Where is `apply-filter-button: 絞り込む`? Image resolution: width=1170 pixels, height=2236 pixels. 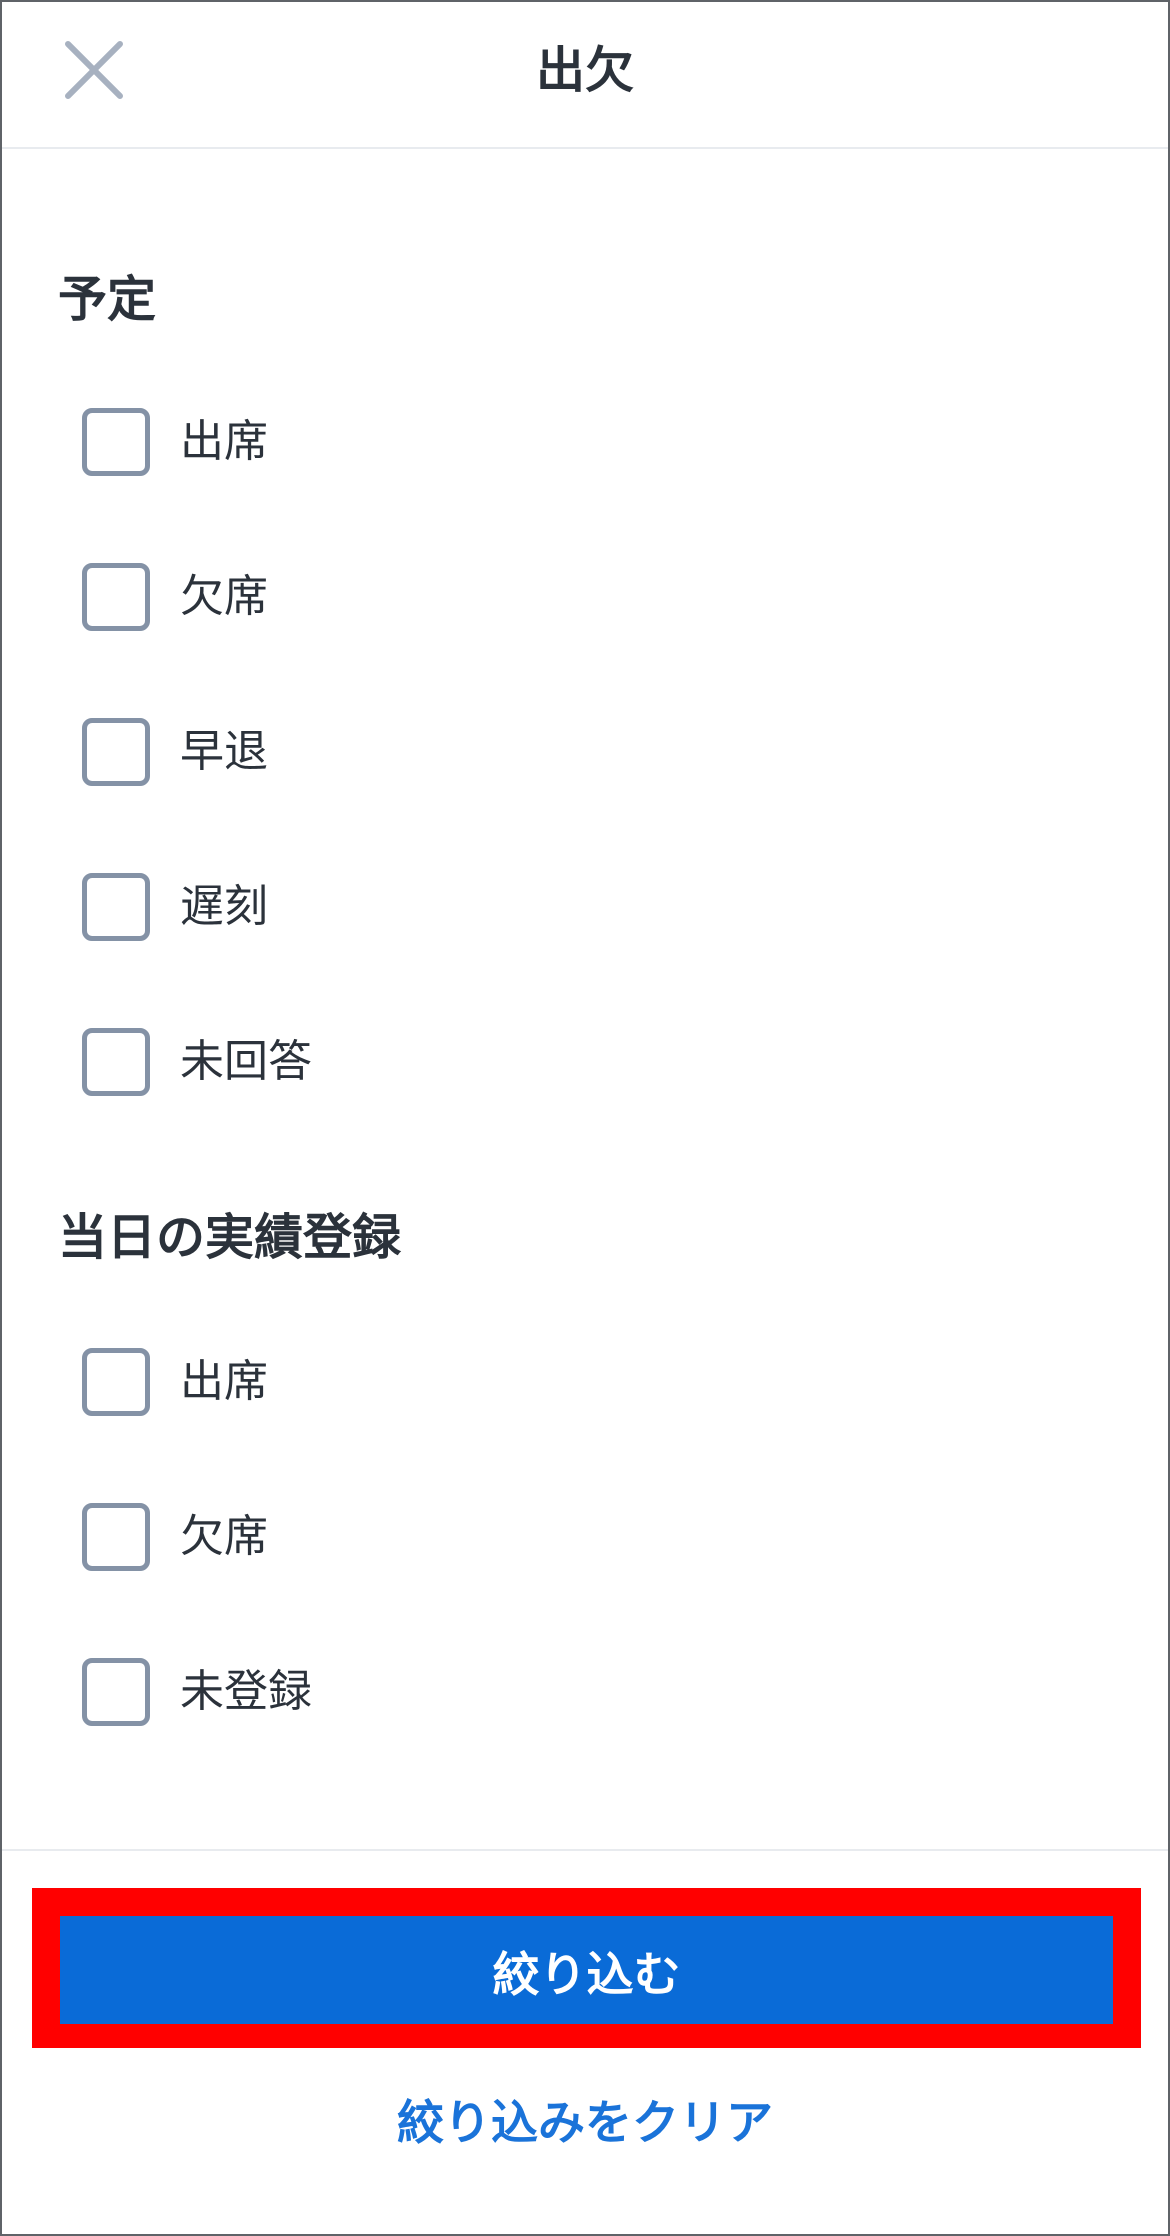
apply-filter-button: 絞り込む is located at coordinates (586, 1970).